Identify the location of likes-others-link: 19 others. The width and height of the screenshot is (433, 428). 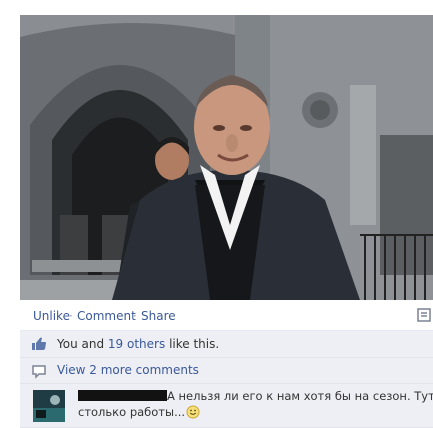
(136, 344).